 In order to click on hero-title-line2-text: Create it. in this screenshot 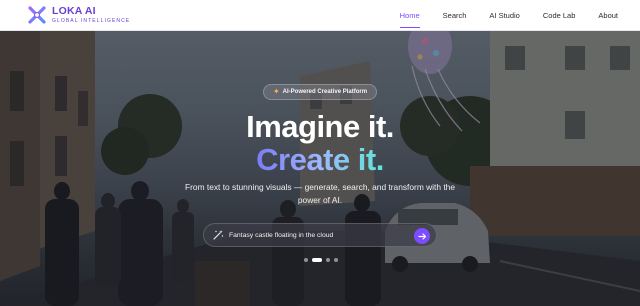, I will do `click(320, 159)`.